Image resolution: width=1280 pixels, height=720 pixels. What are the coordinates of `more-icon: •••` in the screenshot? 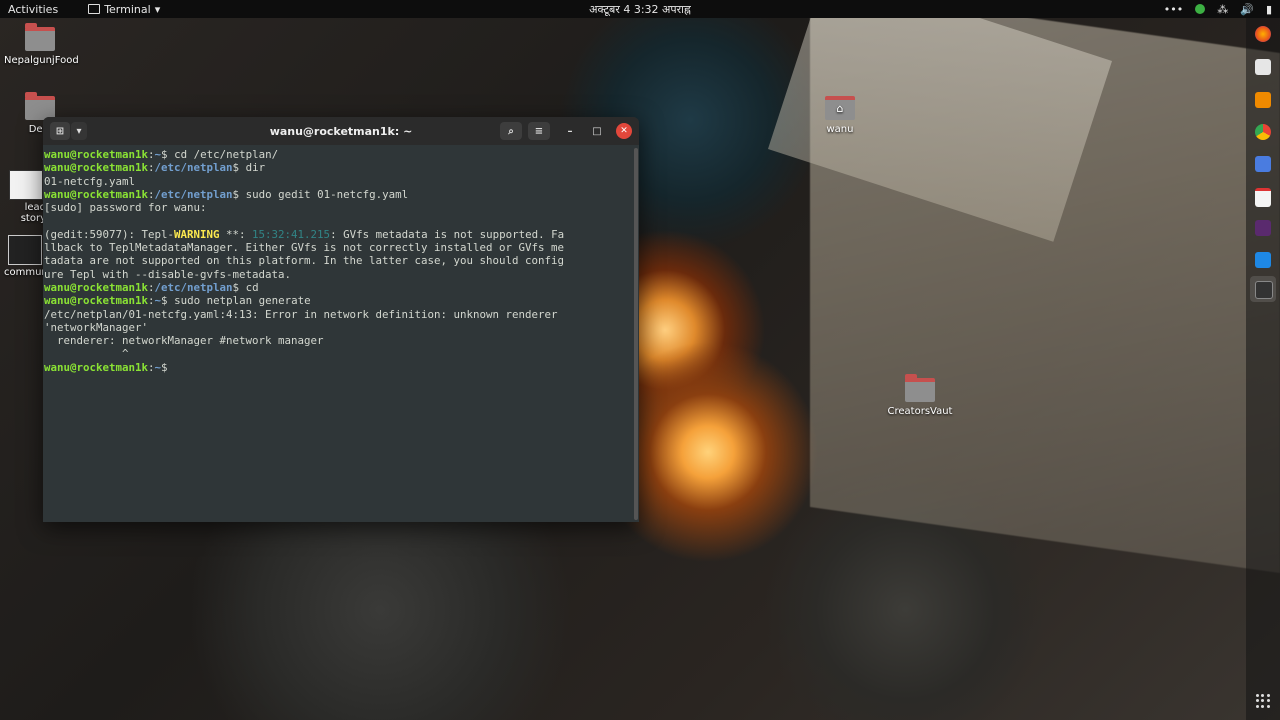 It's located at (1173, 9).